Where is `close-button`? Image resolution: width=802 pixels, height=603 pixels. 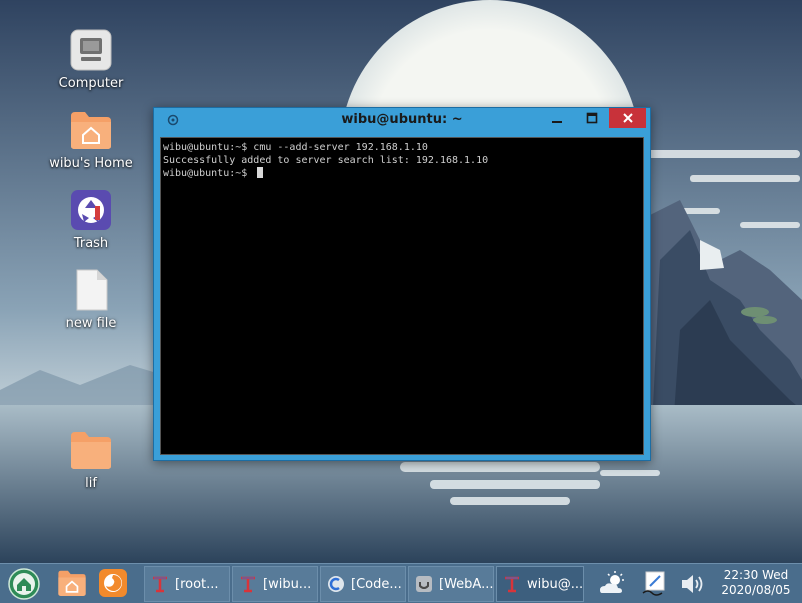 close-button is located at coordinates (627, 118).